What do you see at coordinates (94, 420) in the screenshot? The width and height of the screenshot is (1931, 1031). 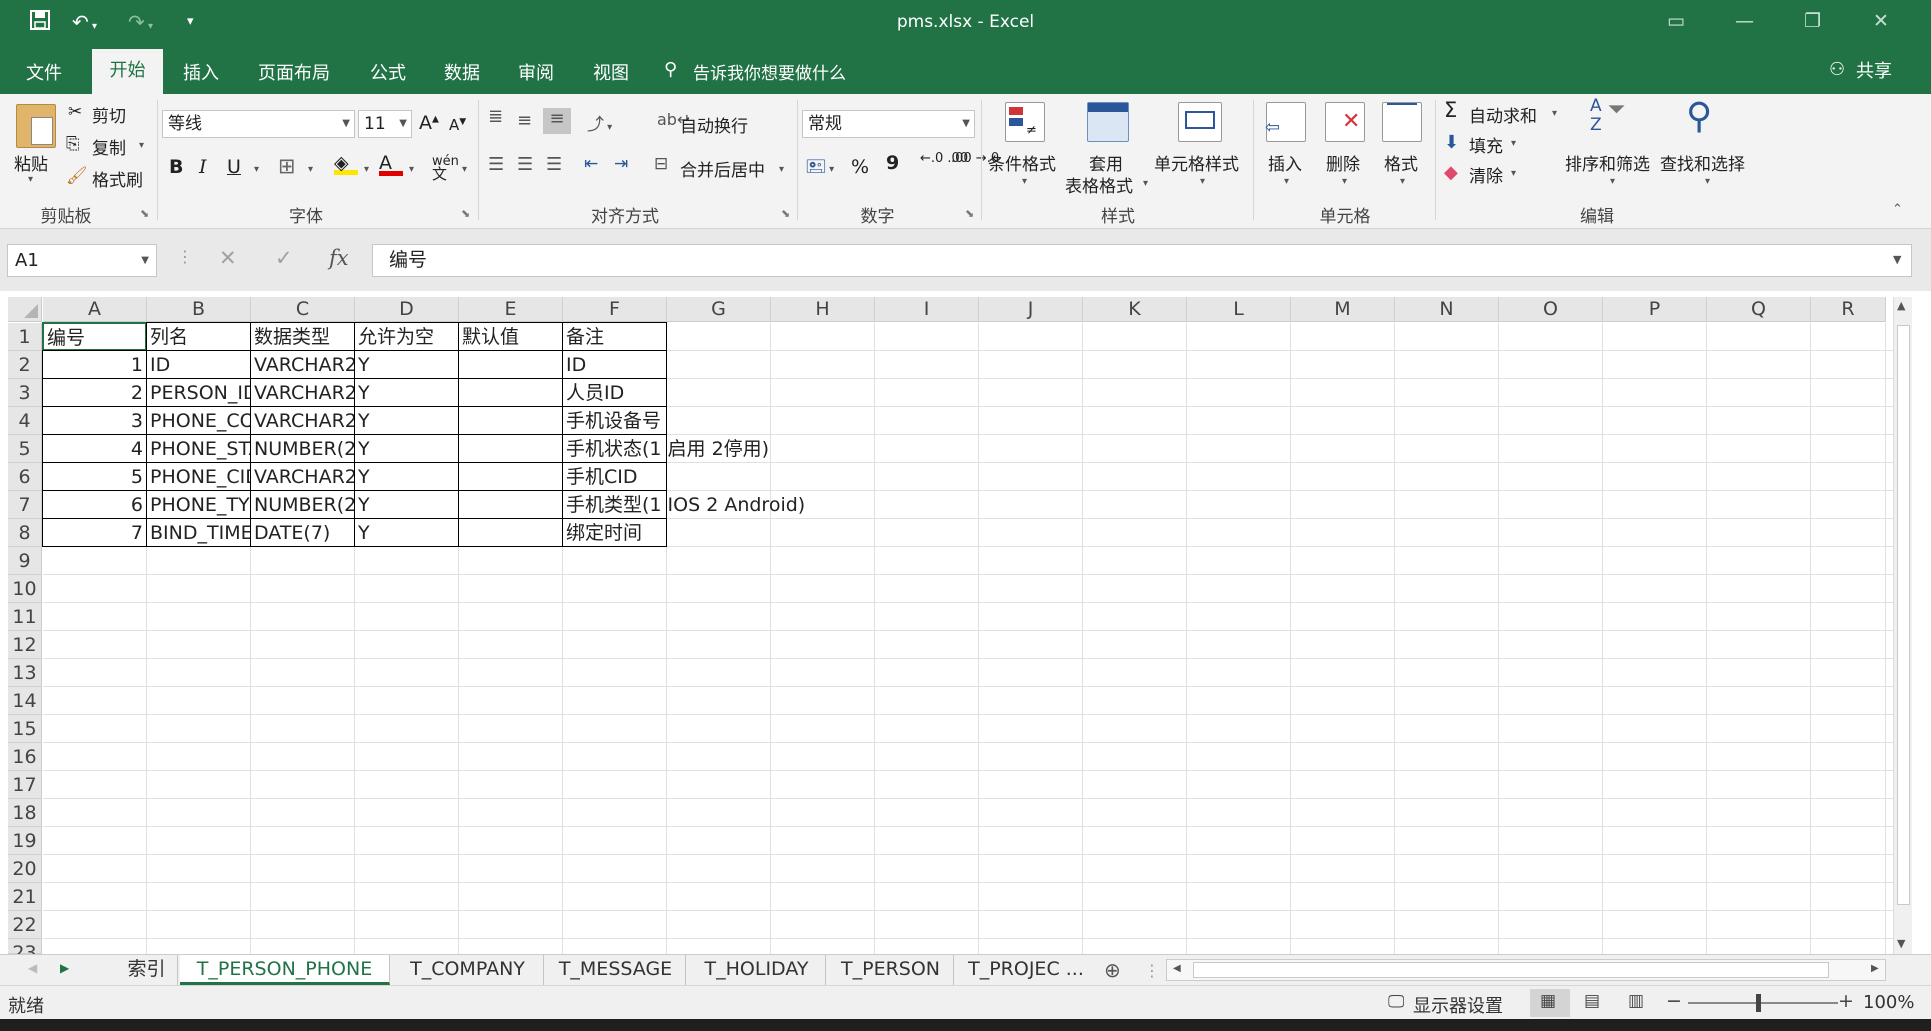 I see `cell-no: 3` at bounding box center [94, 420].